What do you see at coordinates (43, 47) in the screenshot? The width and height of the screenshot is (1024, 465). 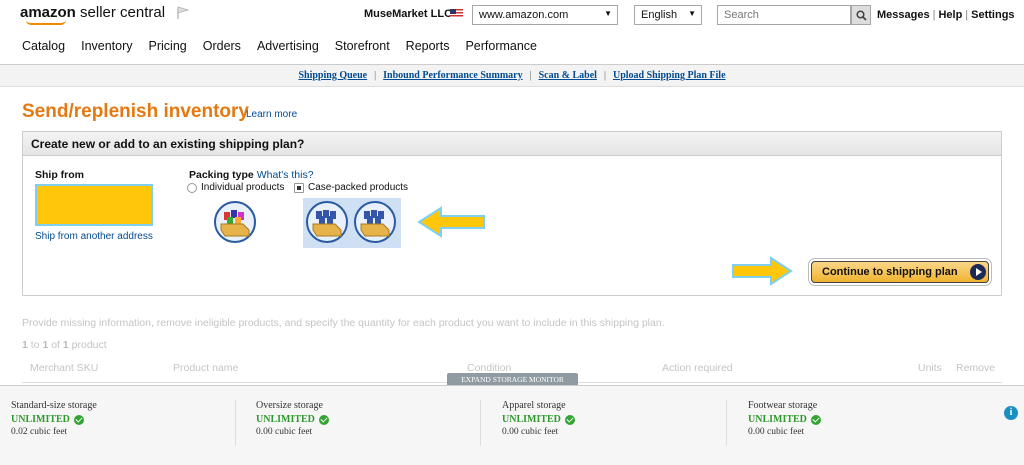 I see `nav-catalog: Catalog` at bounding box center [43, 47].